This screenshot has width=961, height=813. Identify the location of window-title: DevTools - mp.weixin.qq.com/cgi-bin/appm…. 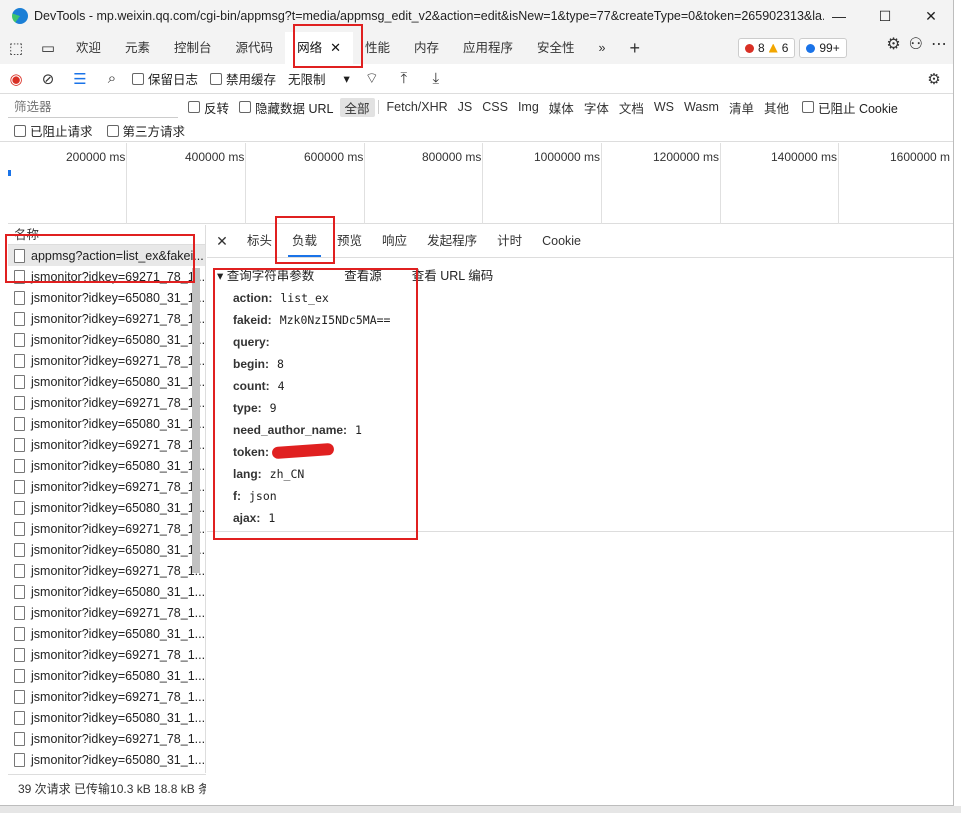
(429, 16).